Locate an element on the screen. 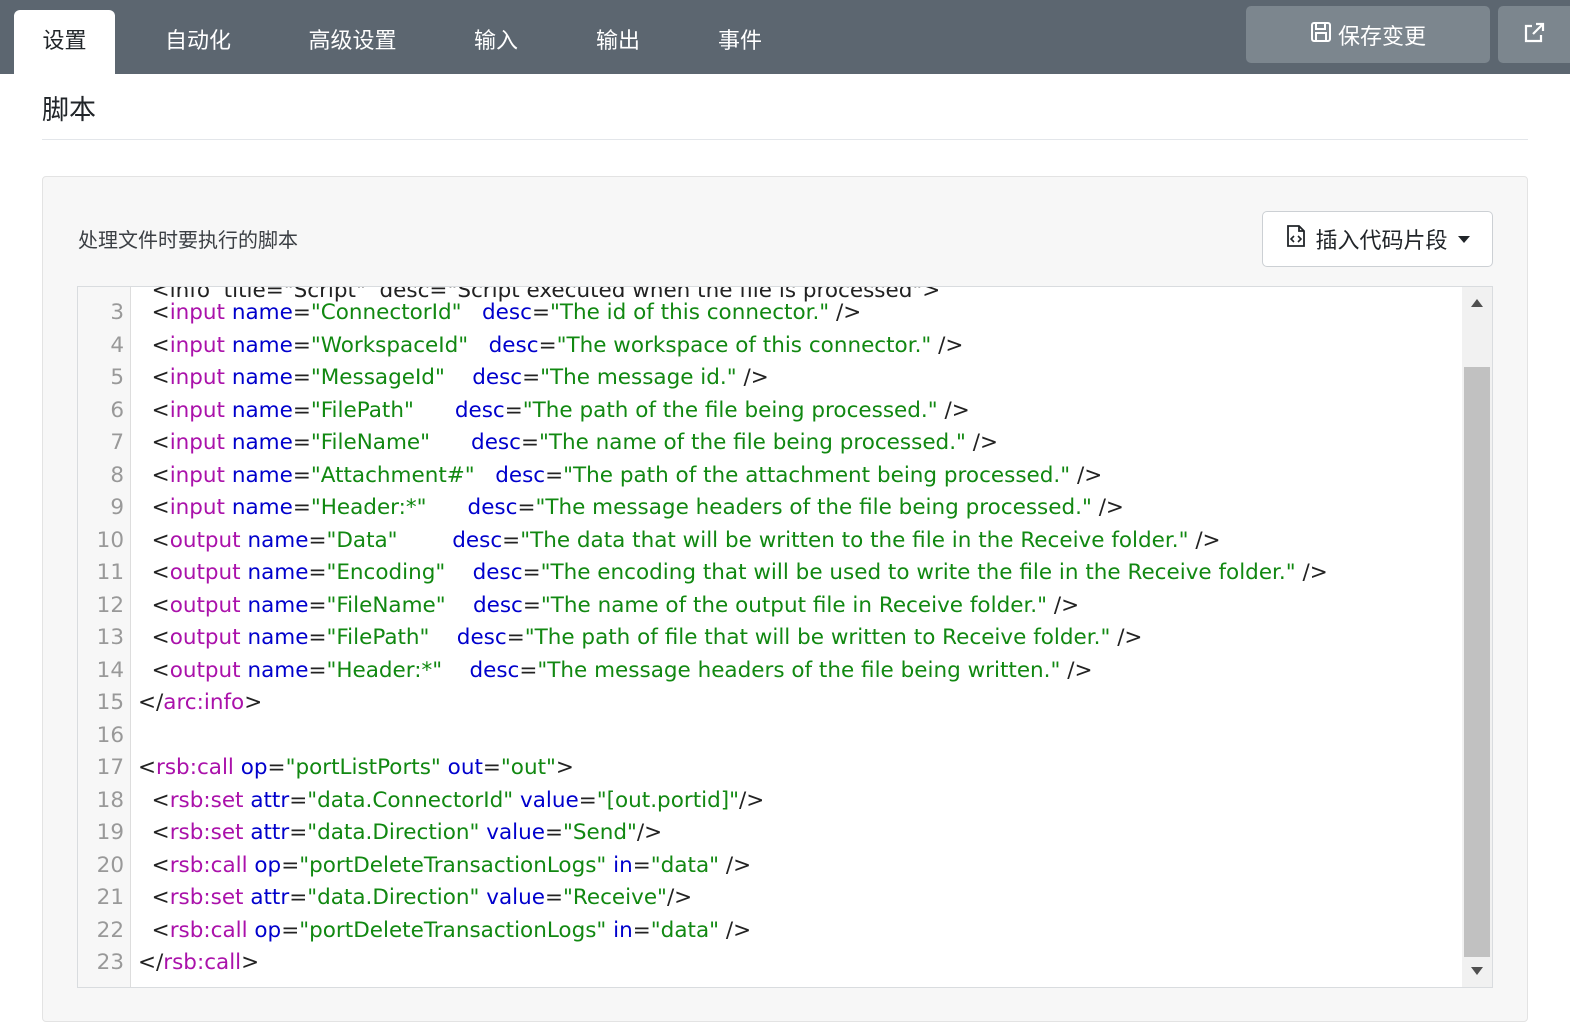  insert-snippet-label: 插入代码片段 is located at coordinates (1381, 241).